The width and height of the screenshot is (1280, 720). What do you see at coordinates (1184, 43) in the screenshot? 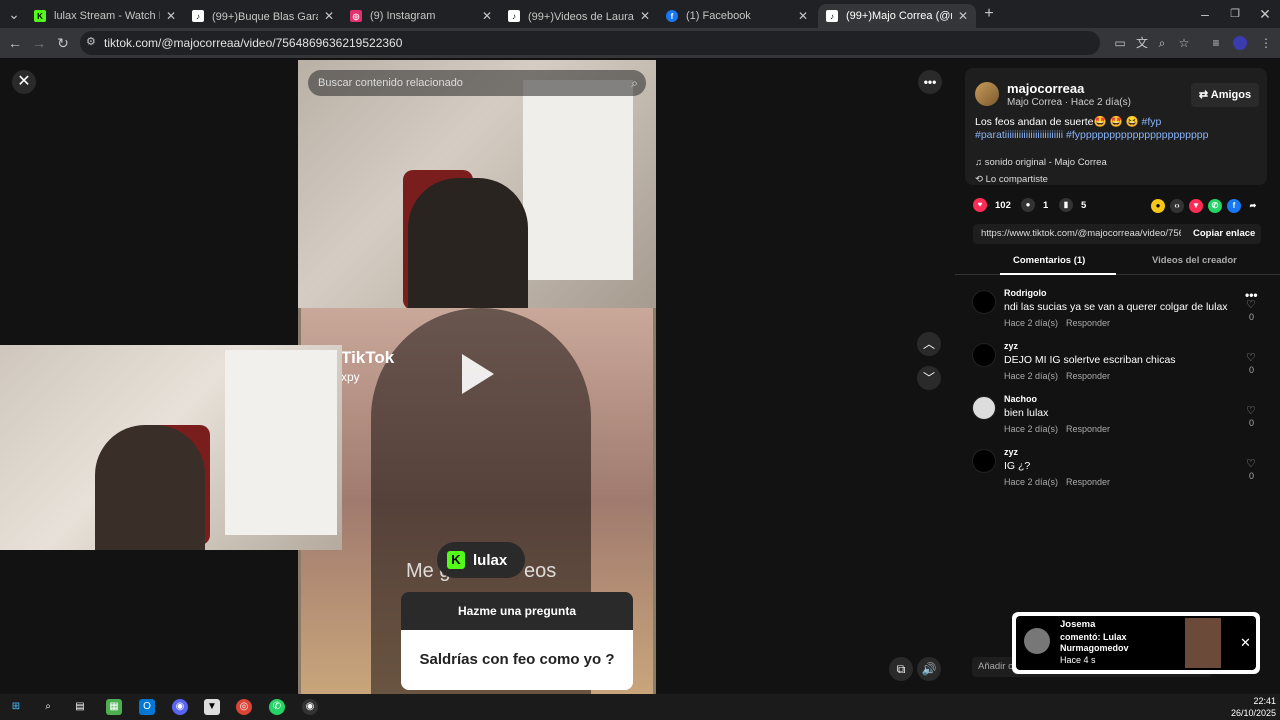
I see `bookmark-star-icon: ☆` at bounding box center [1184, 43].